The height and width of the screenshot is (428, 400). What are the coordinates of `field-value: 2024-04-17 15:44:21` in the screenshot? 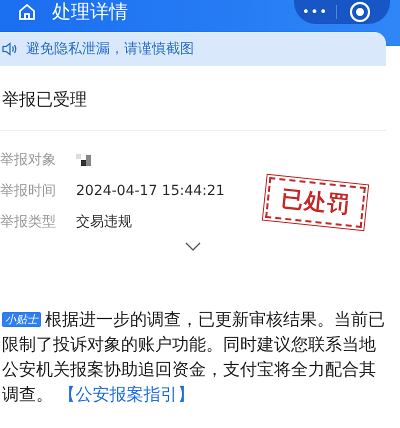 It's located at (150, 191).